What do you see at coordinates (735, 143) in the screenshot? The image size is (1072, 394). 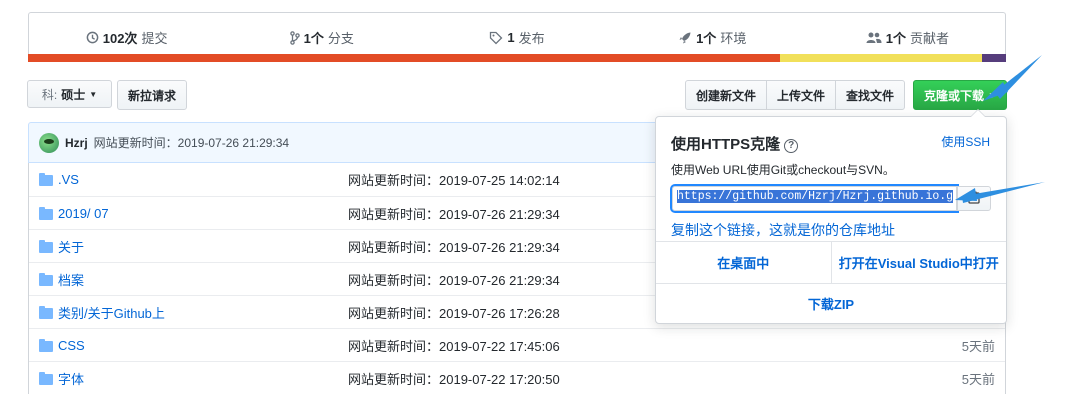 I see `clone-title: 使用HTTPS克隆?` at bounding box center [735, 143].